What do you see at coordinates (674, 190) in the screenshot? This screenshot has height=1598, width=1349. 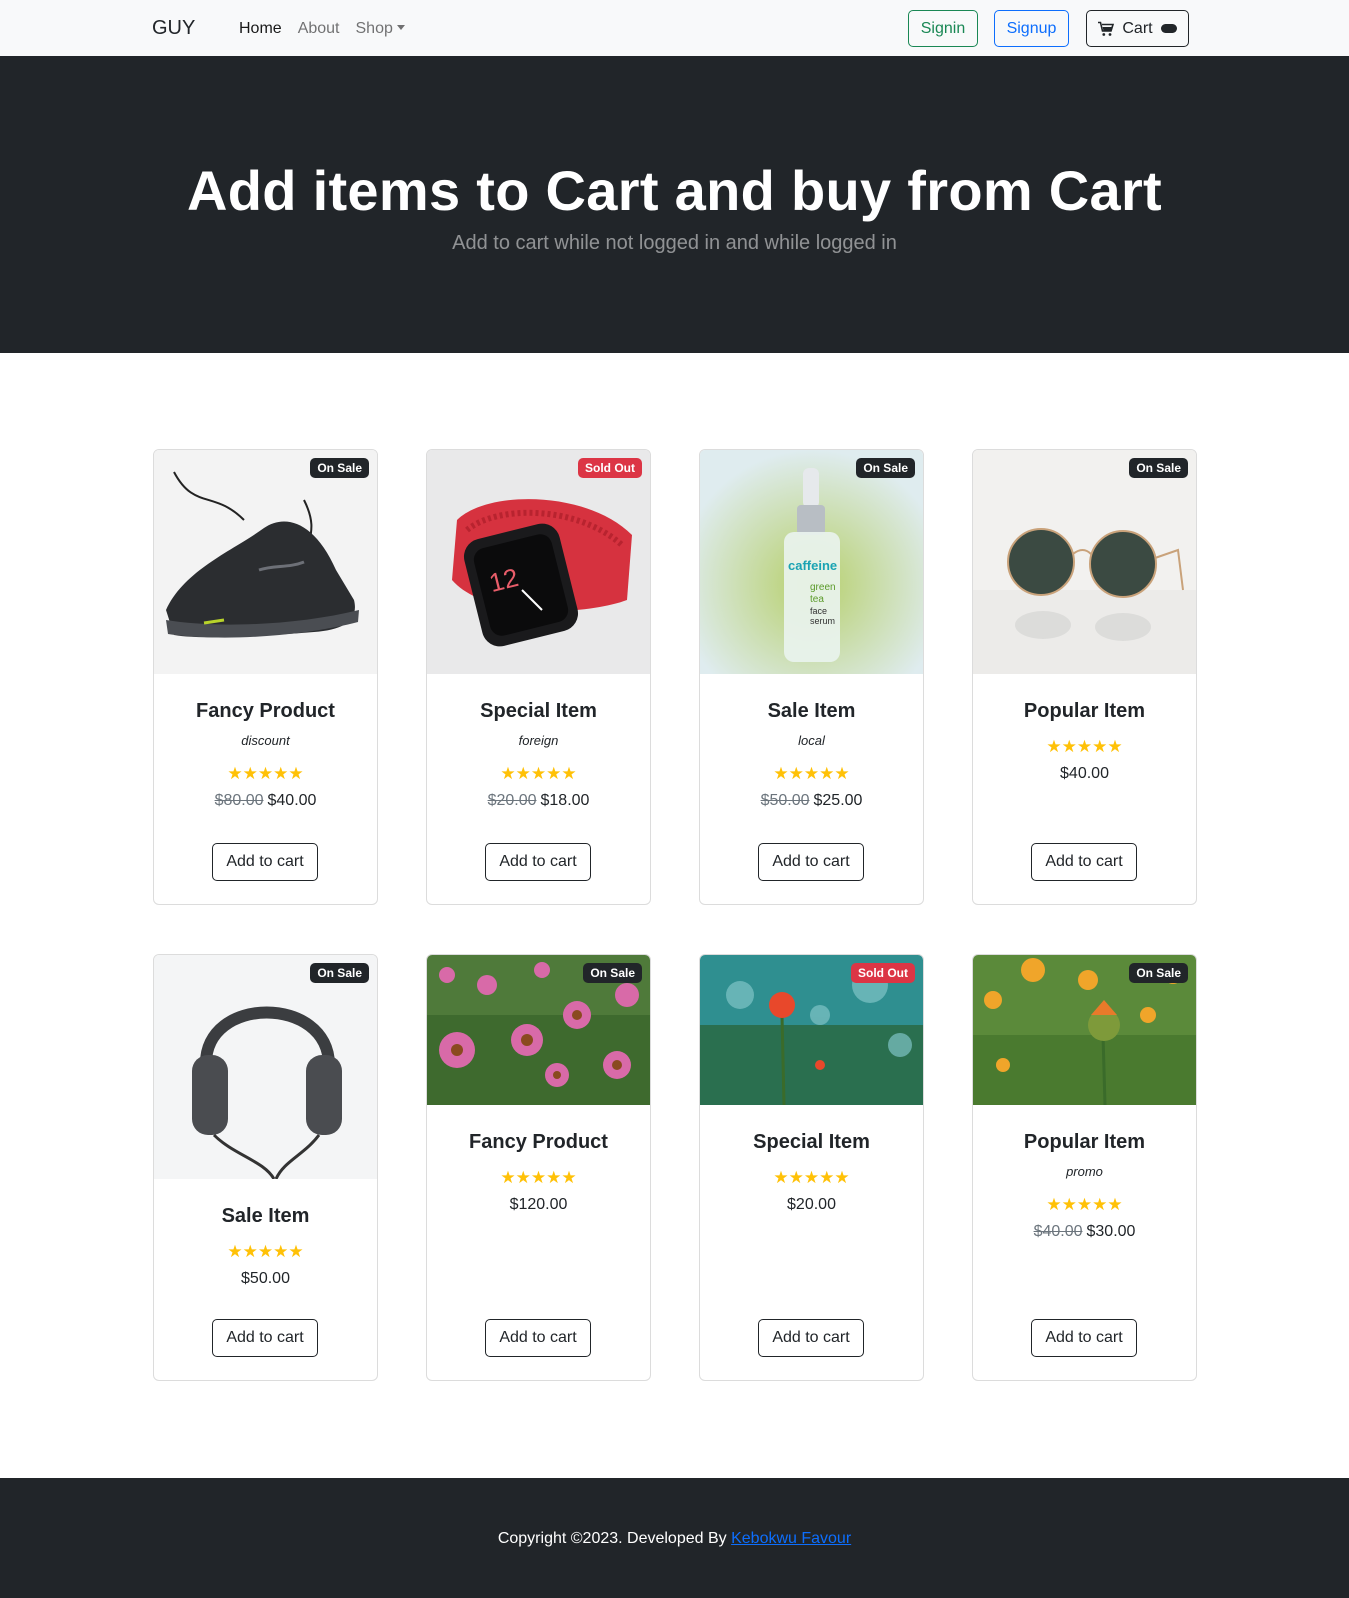 I see `hero-title: Add items to Cart and buy from Cart` at bounding box center [674, 190].